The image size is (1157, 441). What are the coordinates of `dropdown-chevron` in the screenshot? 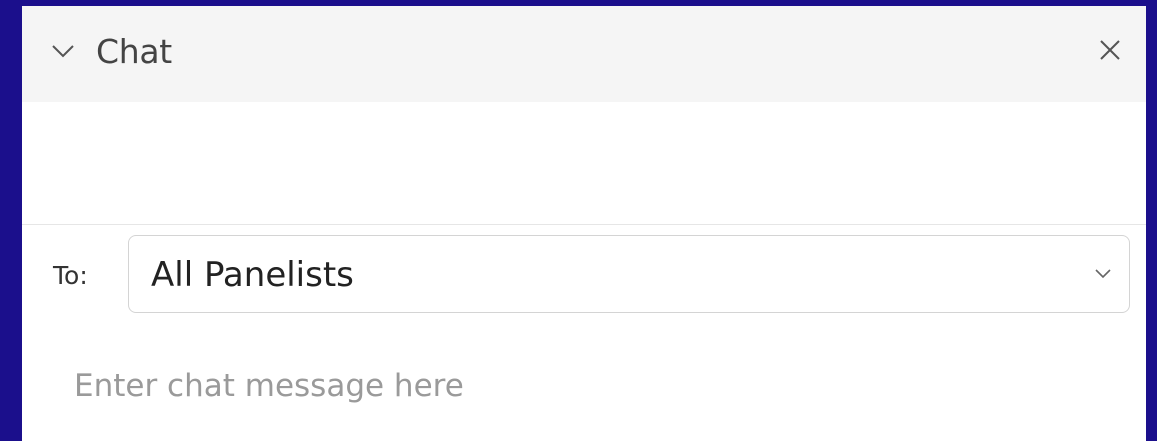 It's located at (1103, 274).